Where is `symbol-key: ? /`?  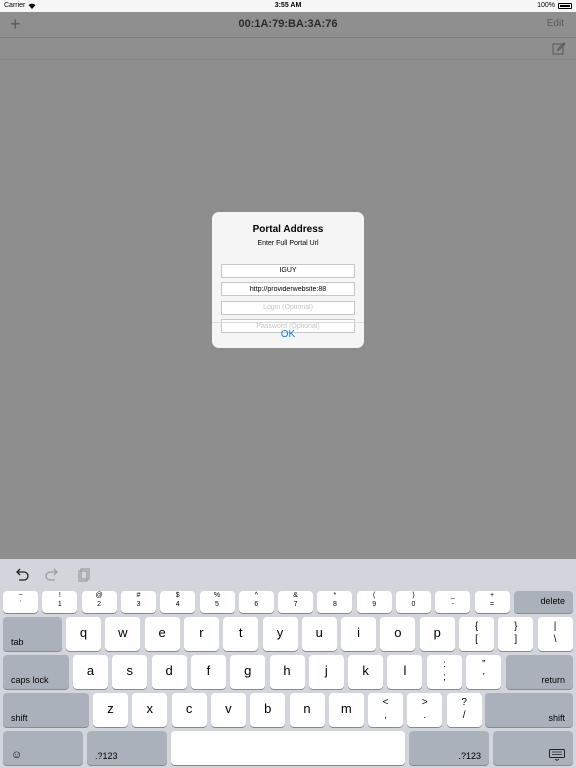 symbol-key: ? / is located at coordinates (464, 710).